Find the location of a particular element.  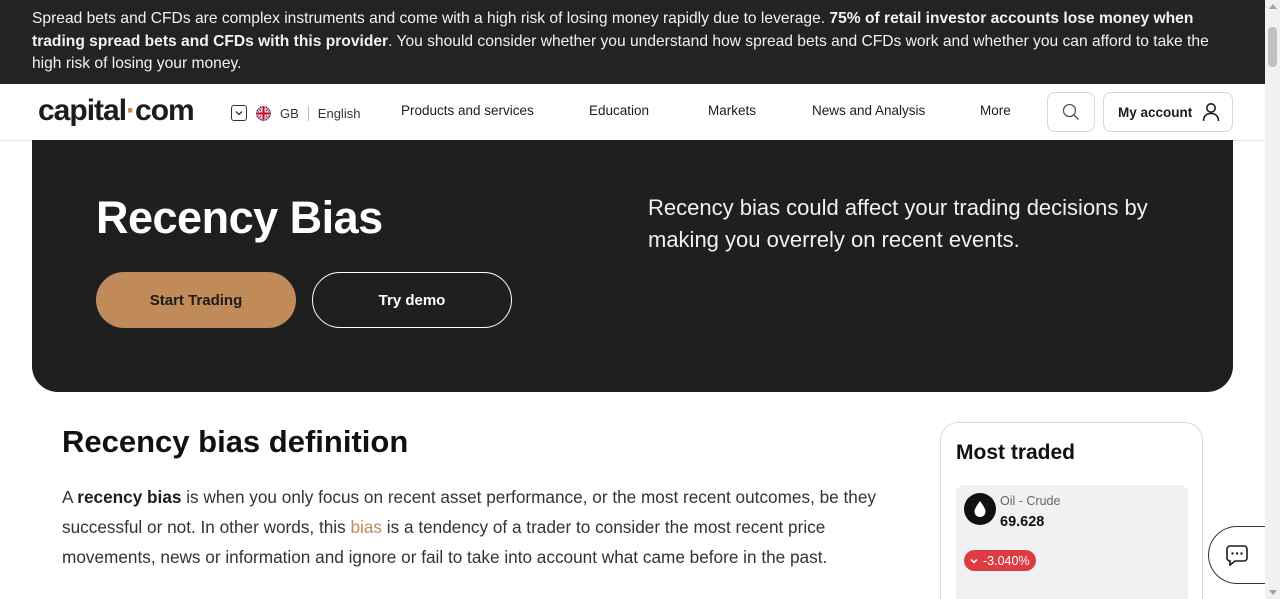

paragraph-text: A is located at coordinates (70, 497).